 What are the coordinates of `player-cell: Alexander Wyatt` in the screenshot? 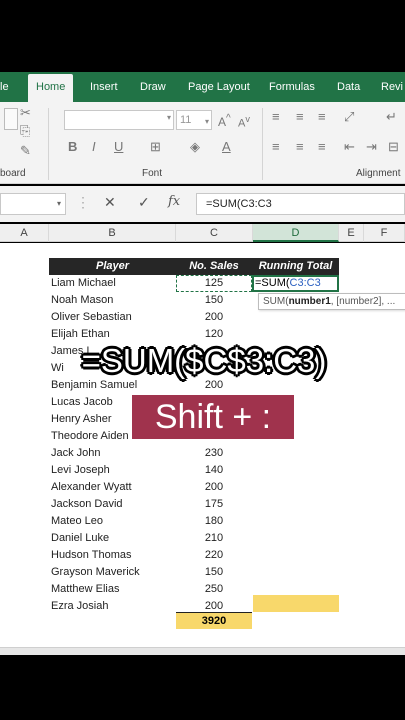 It's located at (91, 487).